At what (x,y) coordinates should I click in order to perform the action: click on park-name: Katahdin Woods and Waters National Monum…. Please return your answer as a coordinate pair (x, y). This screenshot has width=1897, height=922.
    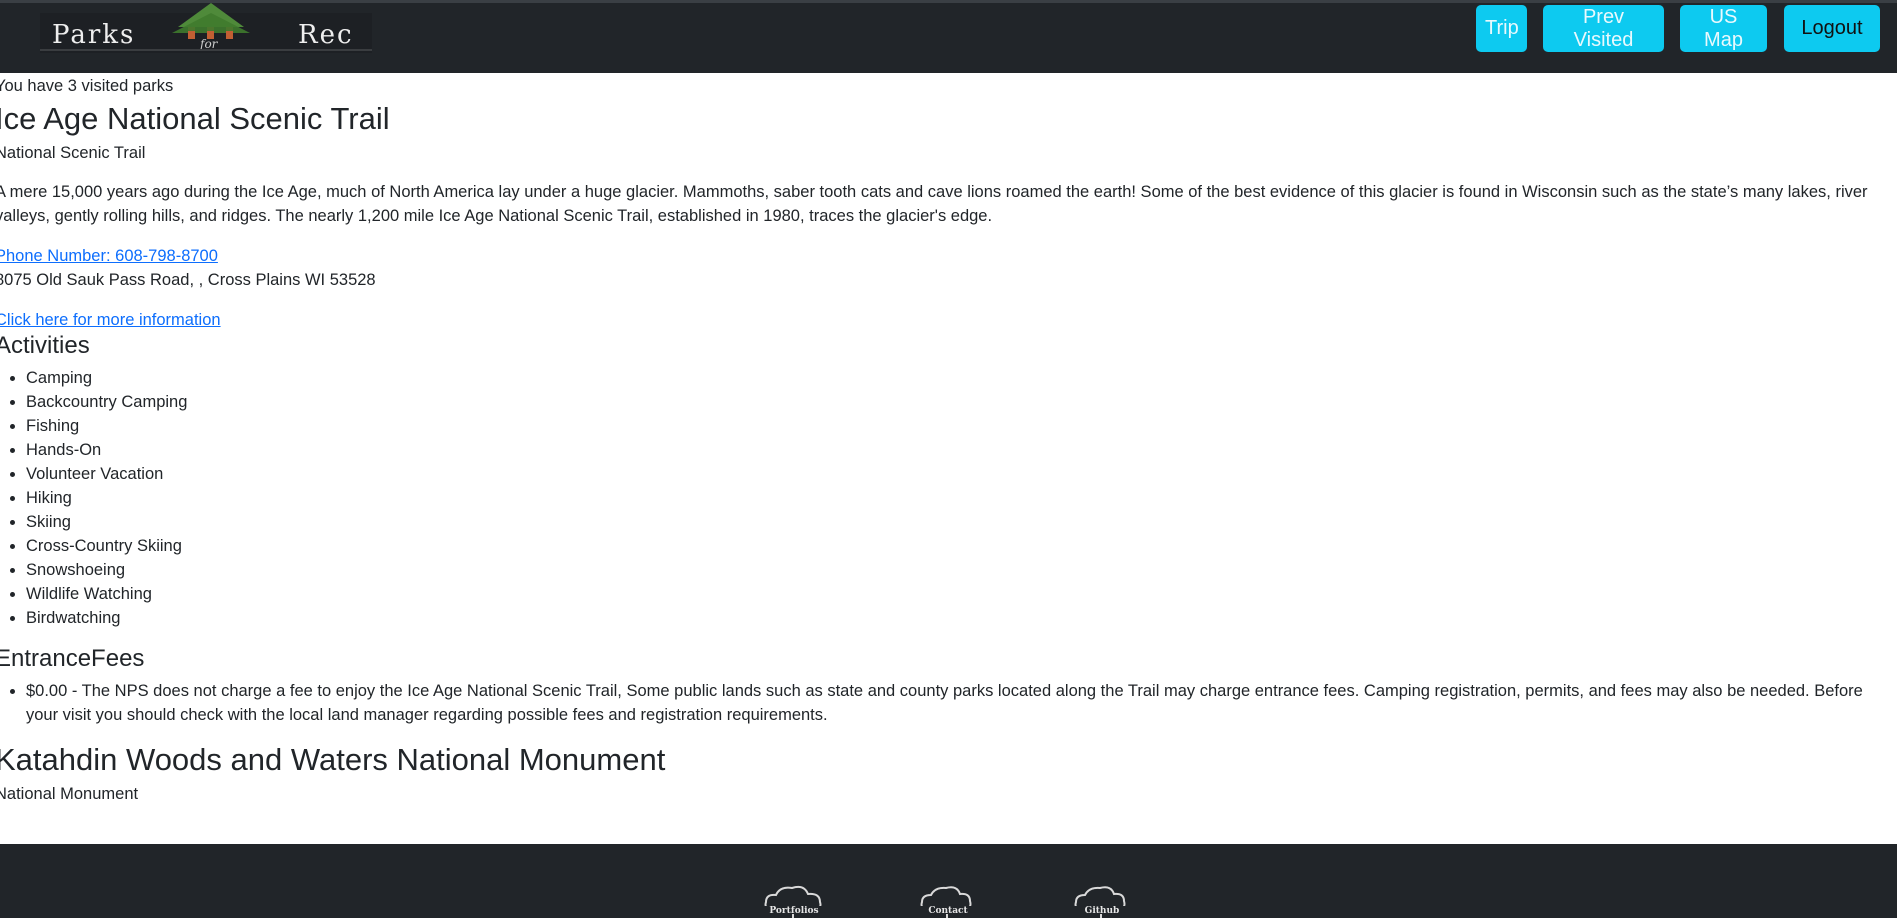
    Looking at the image, I should click on (333, 759).